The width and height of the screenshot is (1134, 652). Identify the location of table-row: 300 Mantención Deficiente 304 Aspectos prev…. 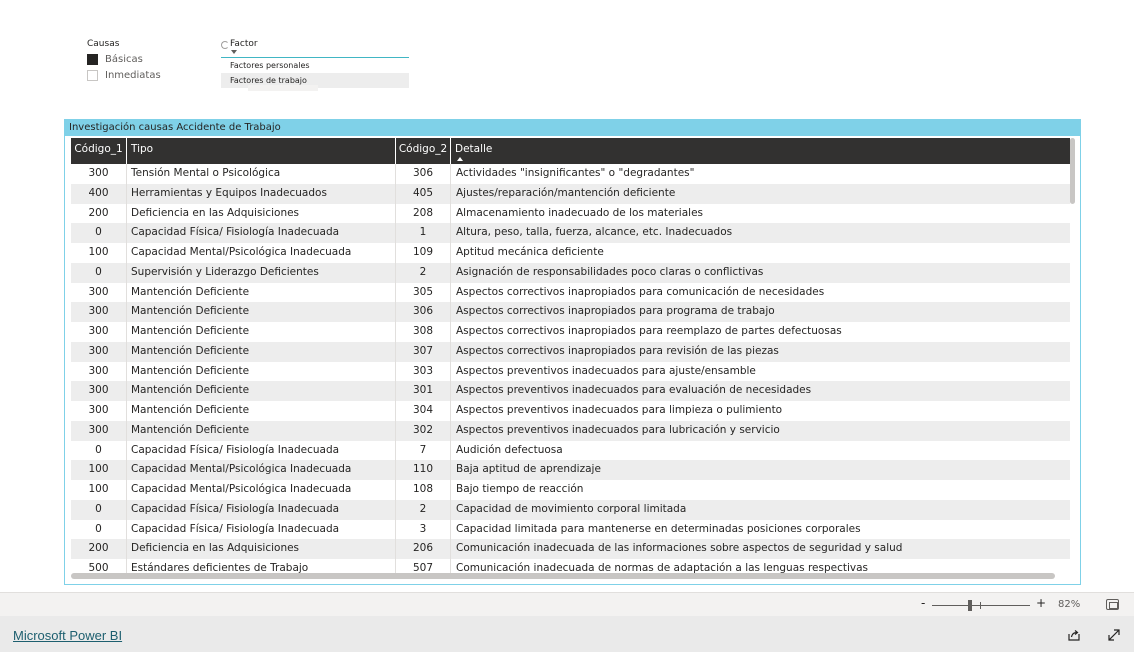
(570, 411).